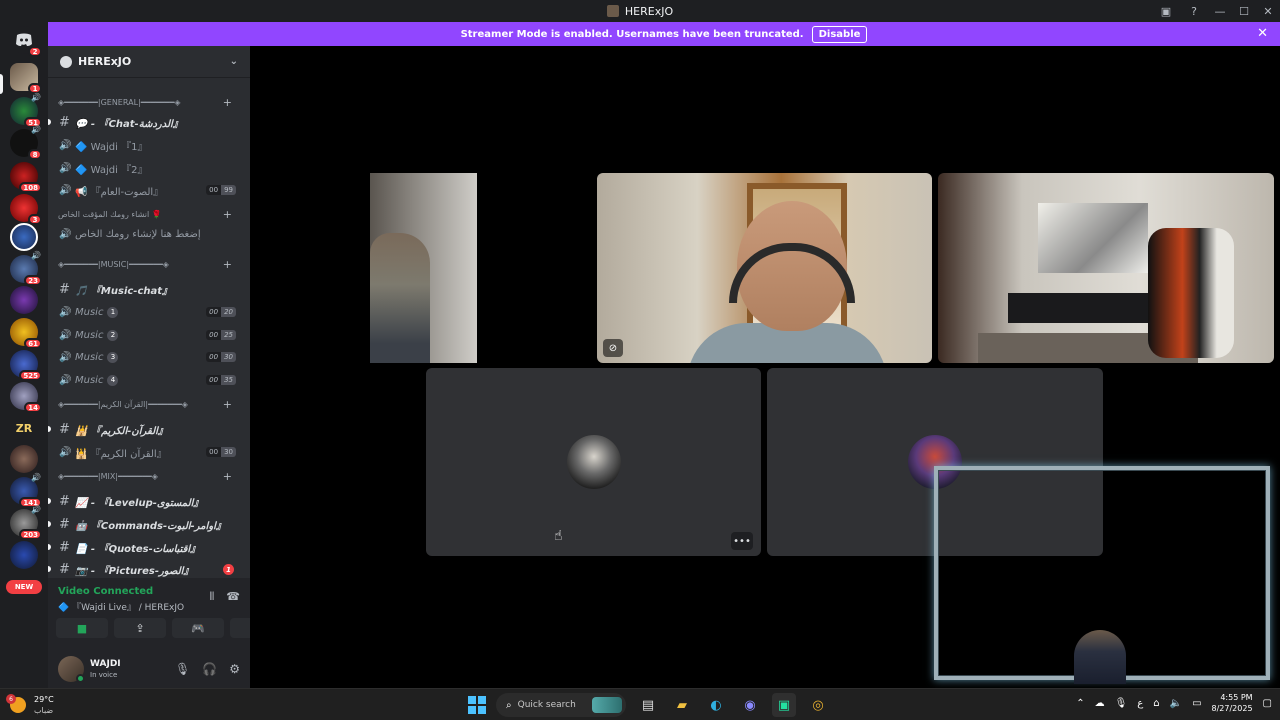 This screenshot has height=720, width=1280. What do you see at coordinates (182, 669) in the screenshot?
I see `microphone-icon: 🎙` at bounding box center [182, 669].